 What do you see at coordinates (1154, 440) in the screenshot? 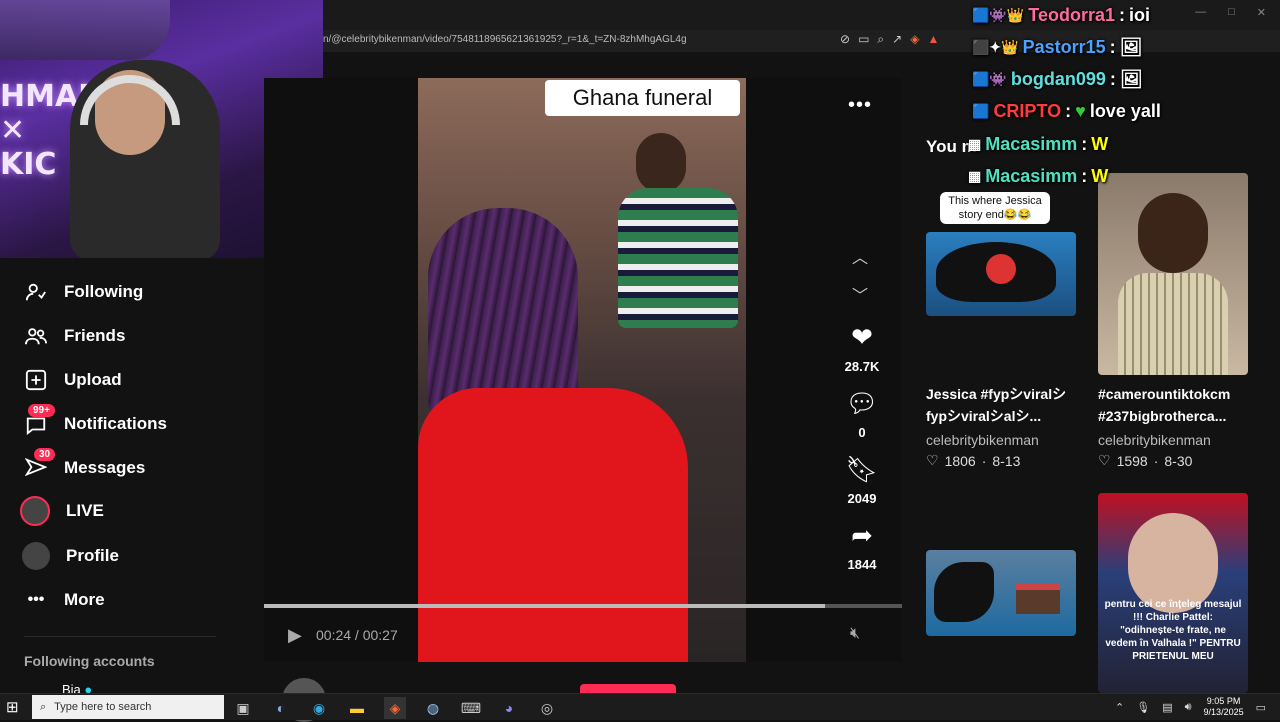
I see `recommended-video-2-user: celebritybikenman` at bounding box center [1154, 440].